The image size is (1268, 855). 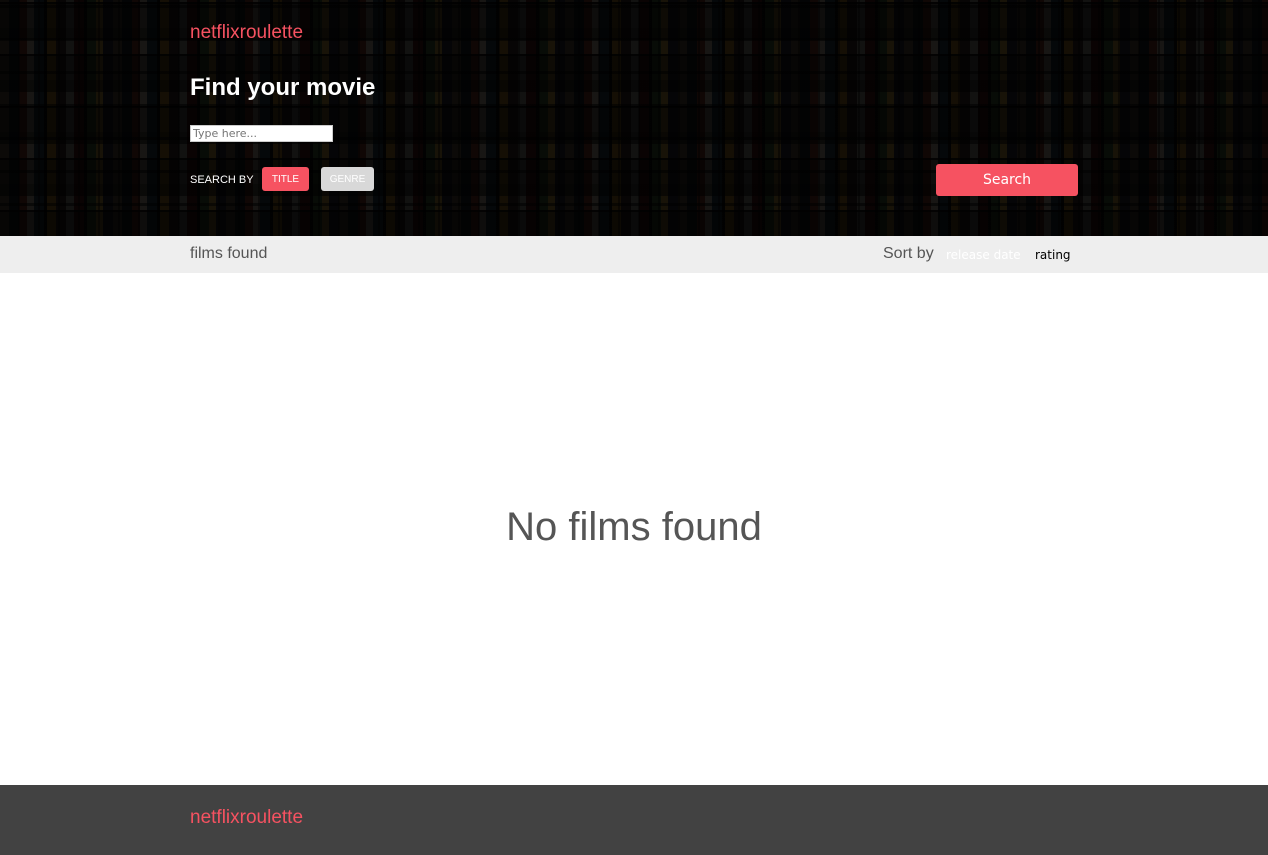 I want to click on search-by-title-button: TITLE, so click(x=285, y=179).